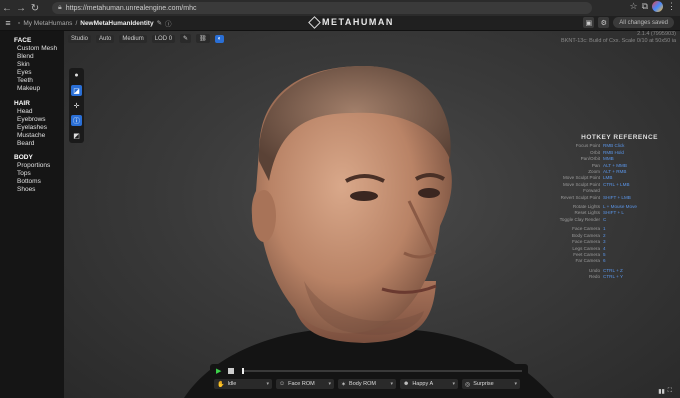  What do you see at coordinates (76, 120) in the screenshot?
I see `info-tool-icon: ⓘ` at bounding box center [76, 120].